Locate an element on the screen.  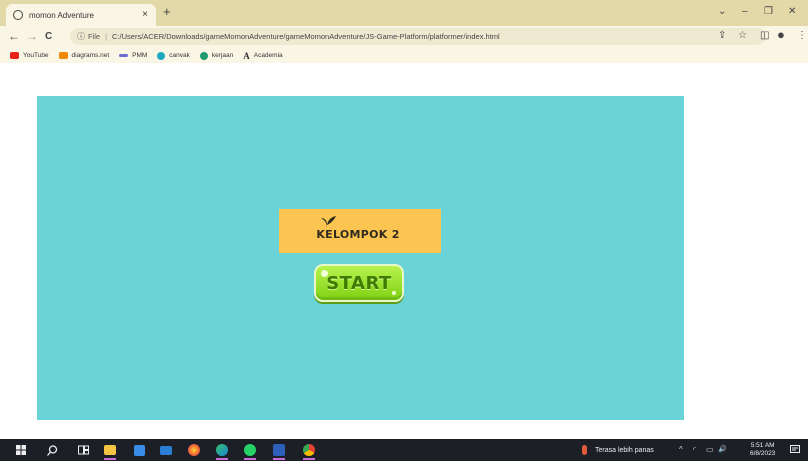
microsoft-store-icon is located at coordinates (139, 450).